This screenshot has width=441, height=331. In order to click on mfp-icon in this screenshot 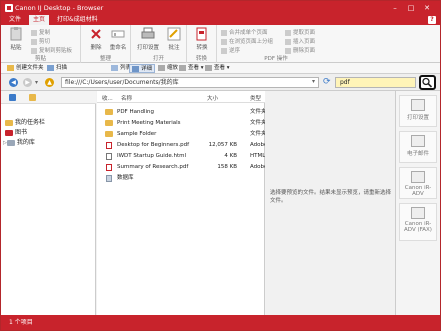, I will do `click(418, 177)`.